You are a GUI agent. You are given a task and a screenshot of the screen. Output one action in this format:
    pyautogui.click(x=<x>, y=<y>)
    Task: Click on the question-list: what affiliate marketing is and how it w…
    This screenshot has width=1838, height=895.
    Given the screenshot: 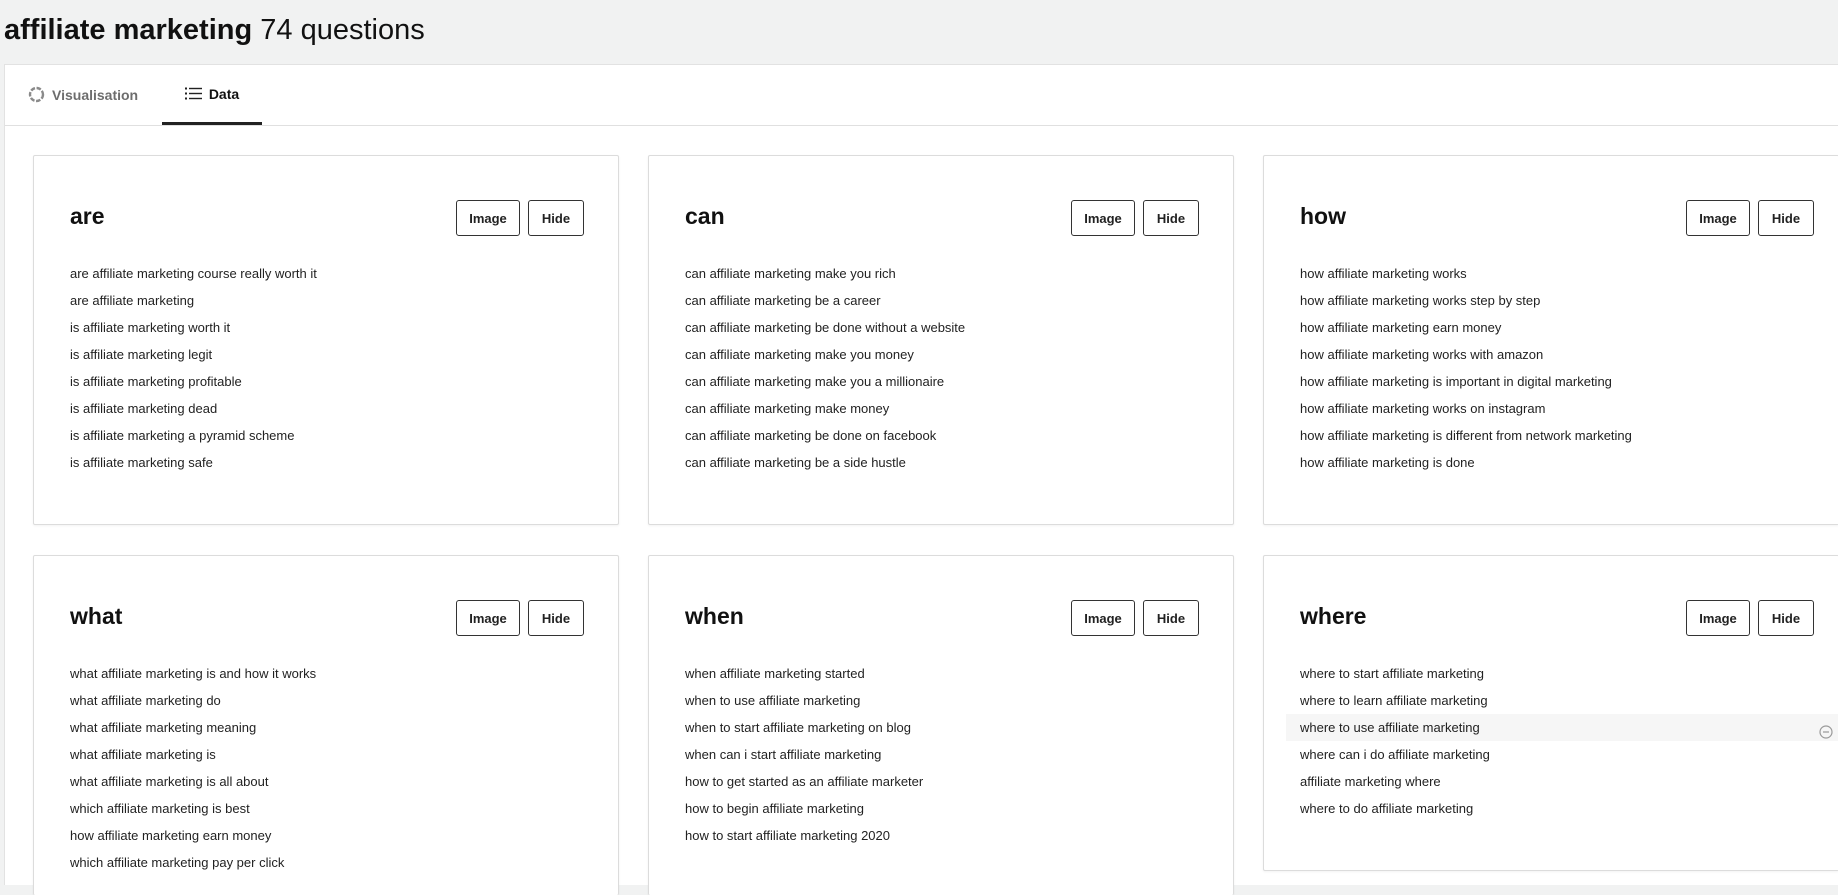 What is the action you would take?
    pyautogui.click(x=326, y=768)
    